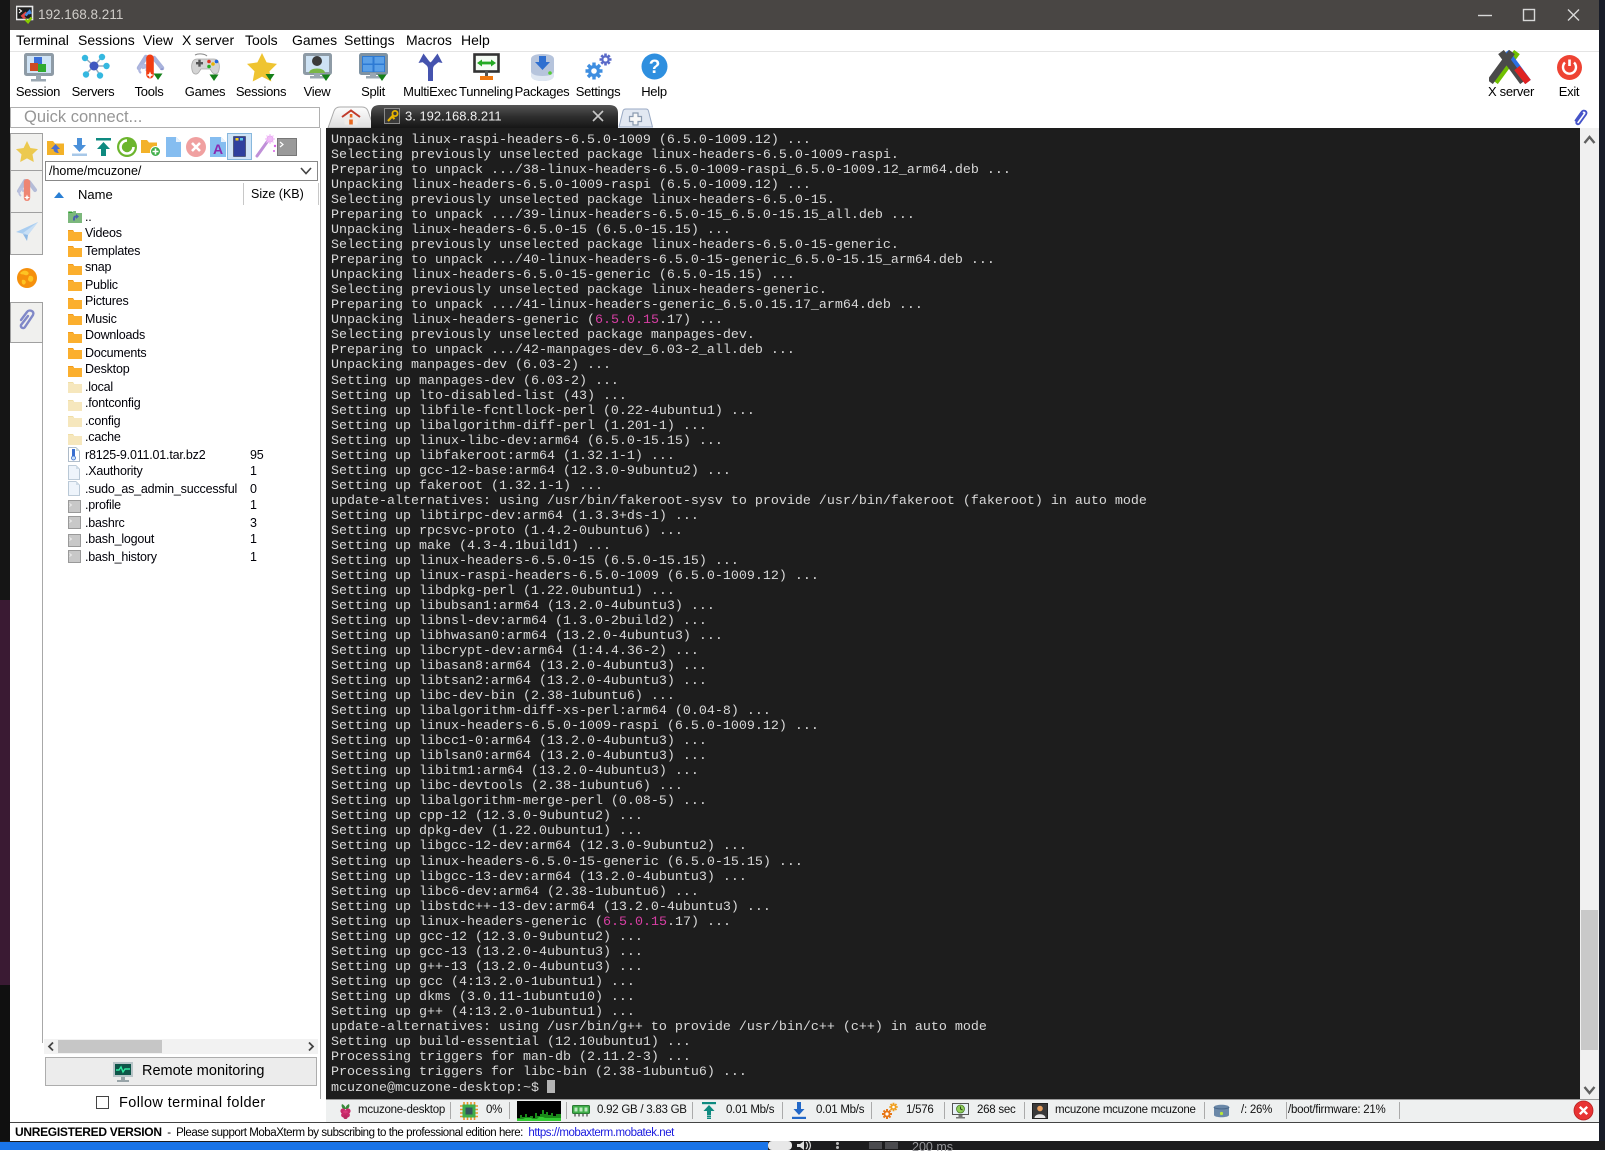  What do you see at coordinates (453, 116) in the screenshot?
I see `svg-text: 3. 192.168.8.211` at bounding box center [453, 116].